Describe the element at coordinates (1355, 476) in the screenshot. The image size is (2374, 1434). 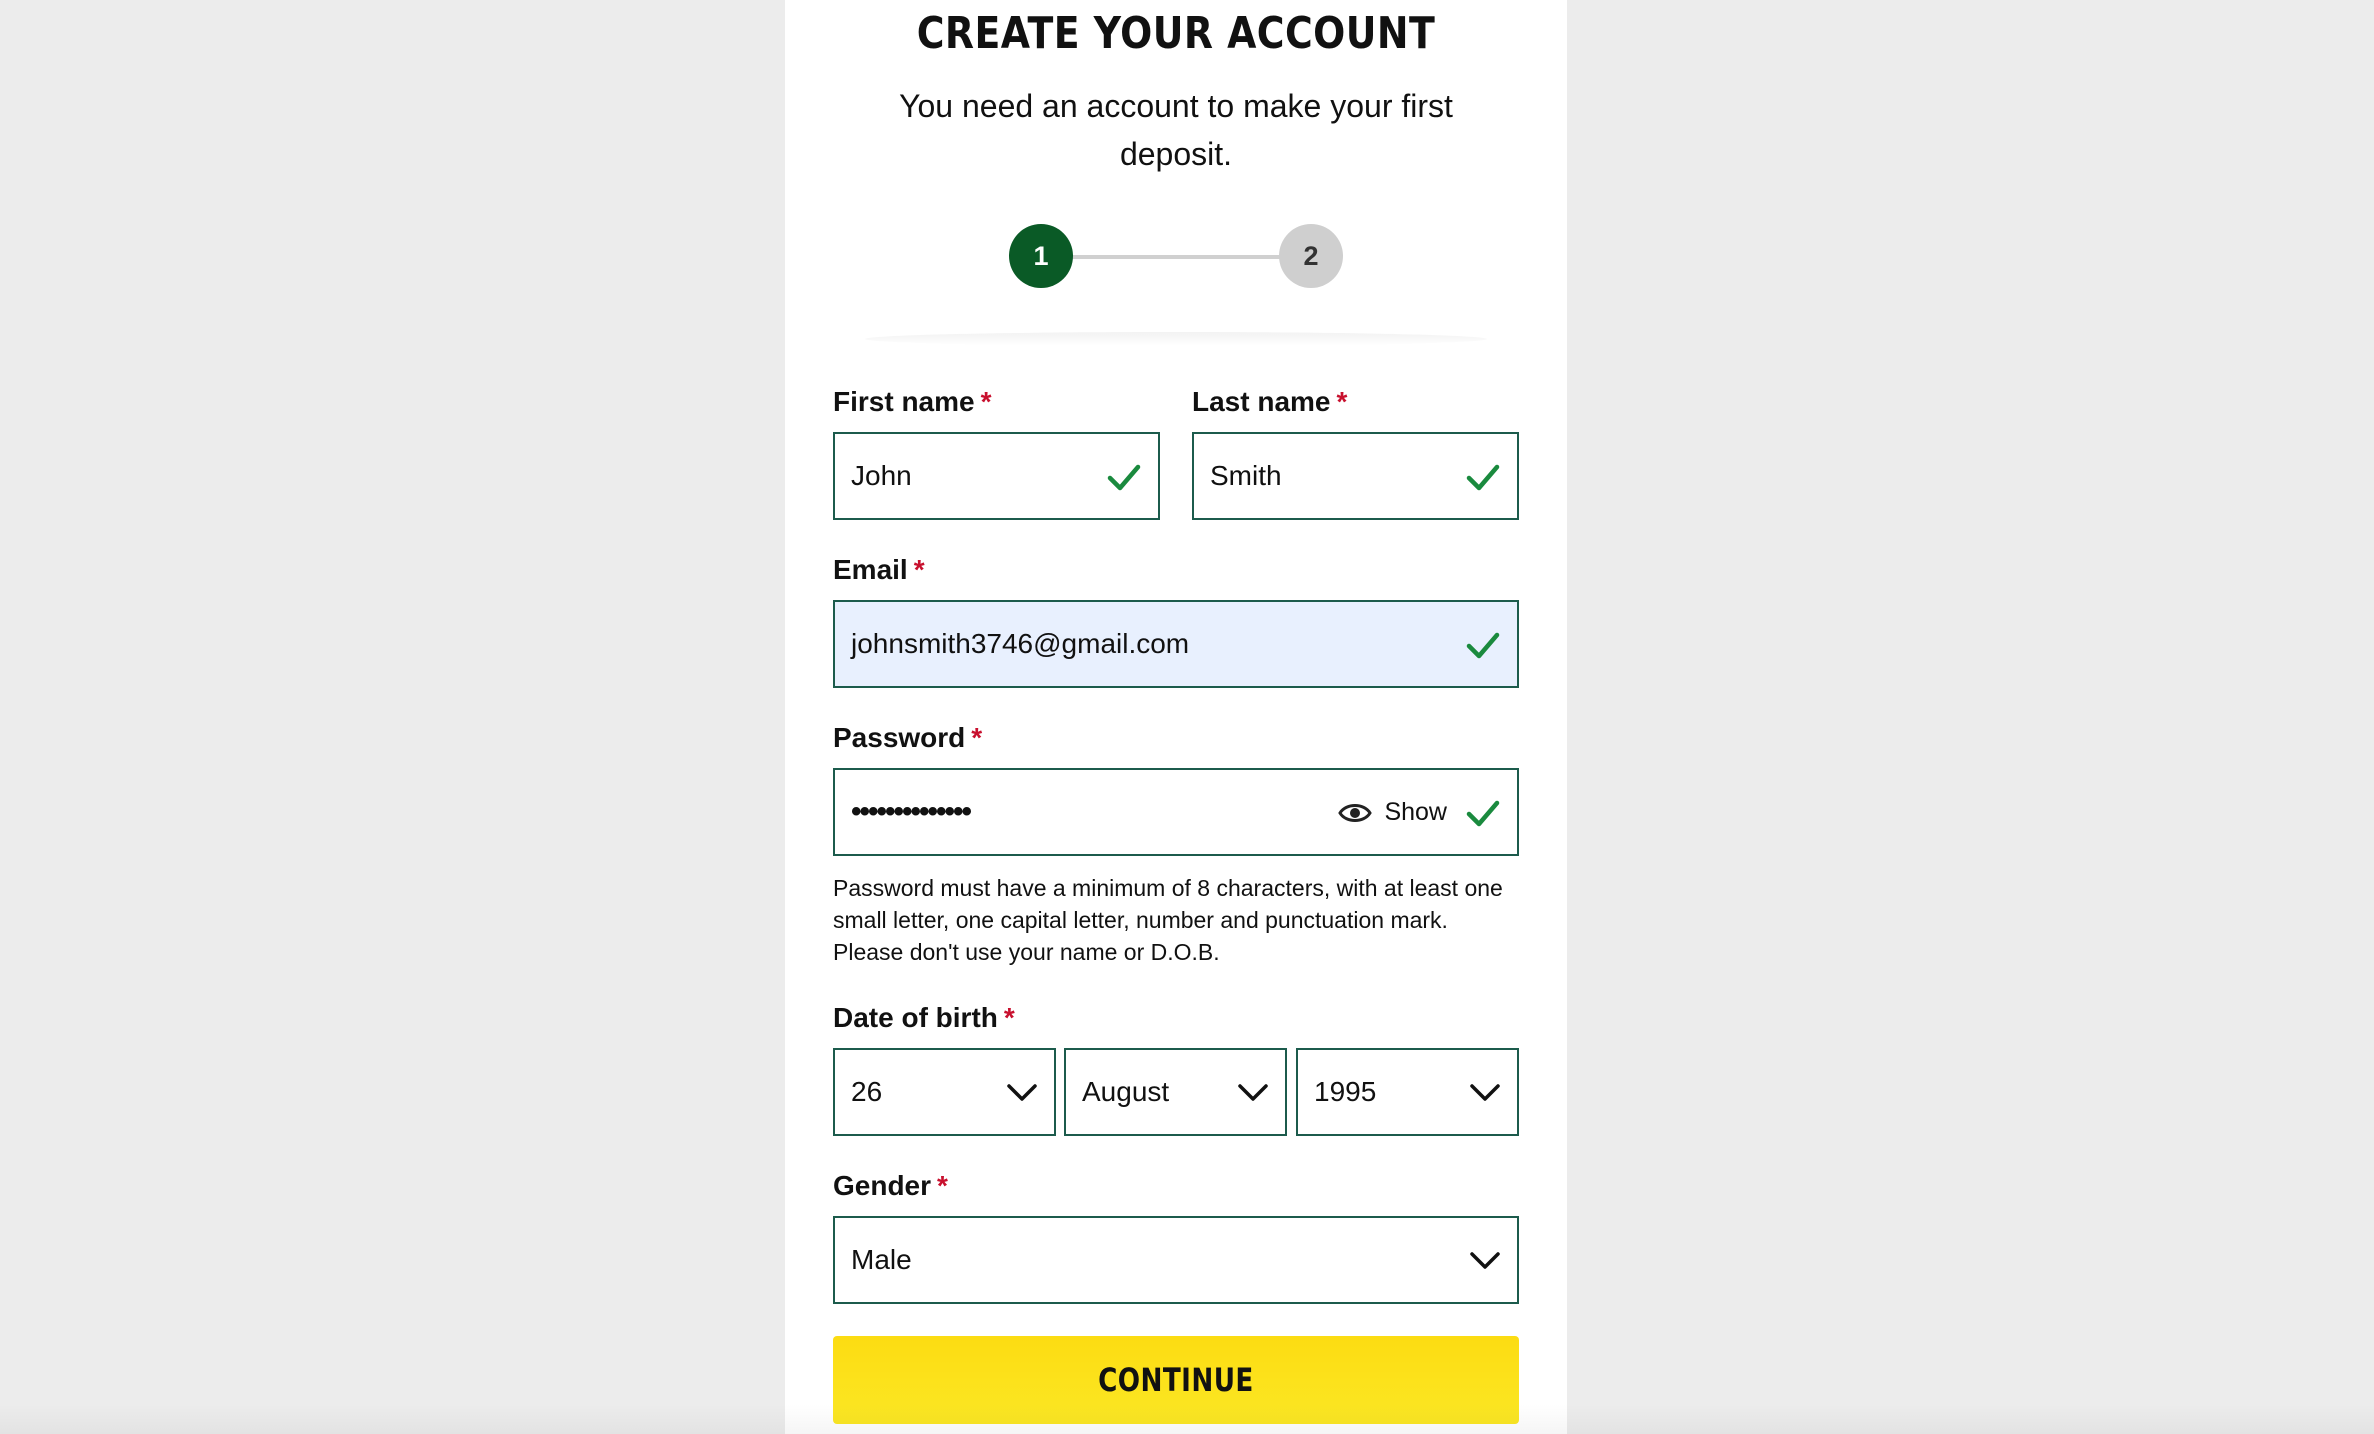
I see `last-name-input: Smith` at that location.